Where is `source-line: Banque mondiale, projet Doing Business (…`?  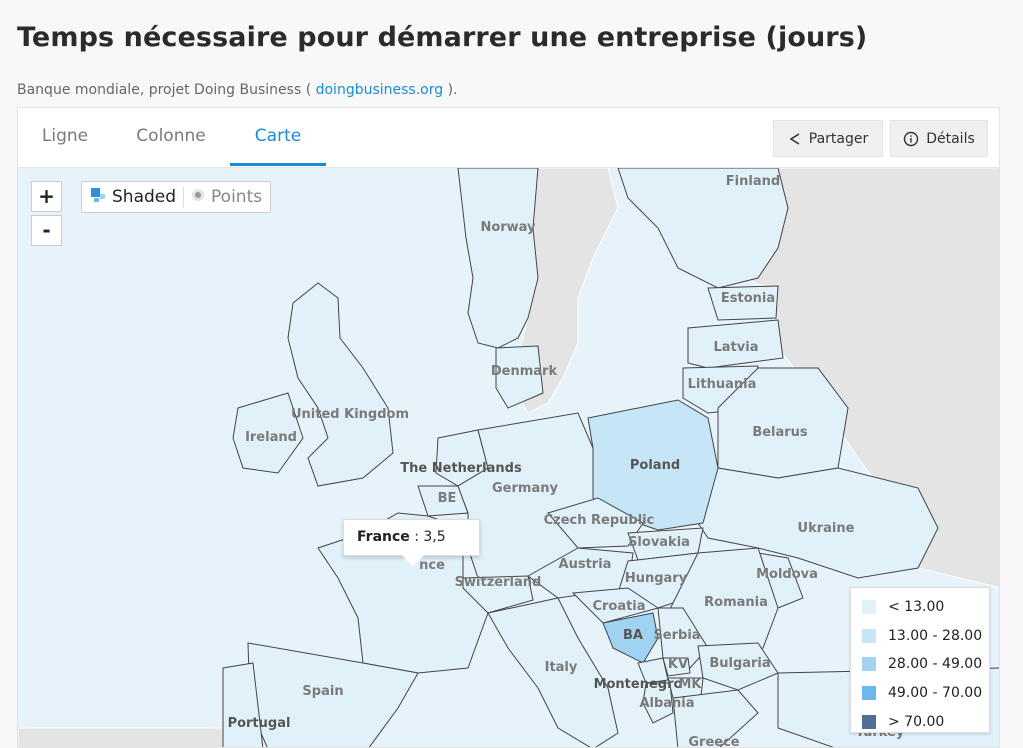
source-line: Banque mondiale, projet Doing Business (… is located at coordinates (237, 90).